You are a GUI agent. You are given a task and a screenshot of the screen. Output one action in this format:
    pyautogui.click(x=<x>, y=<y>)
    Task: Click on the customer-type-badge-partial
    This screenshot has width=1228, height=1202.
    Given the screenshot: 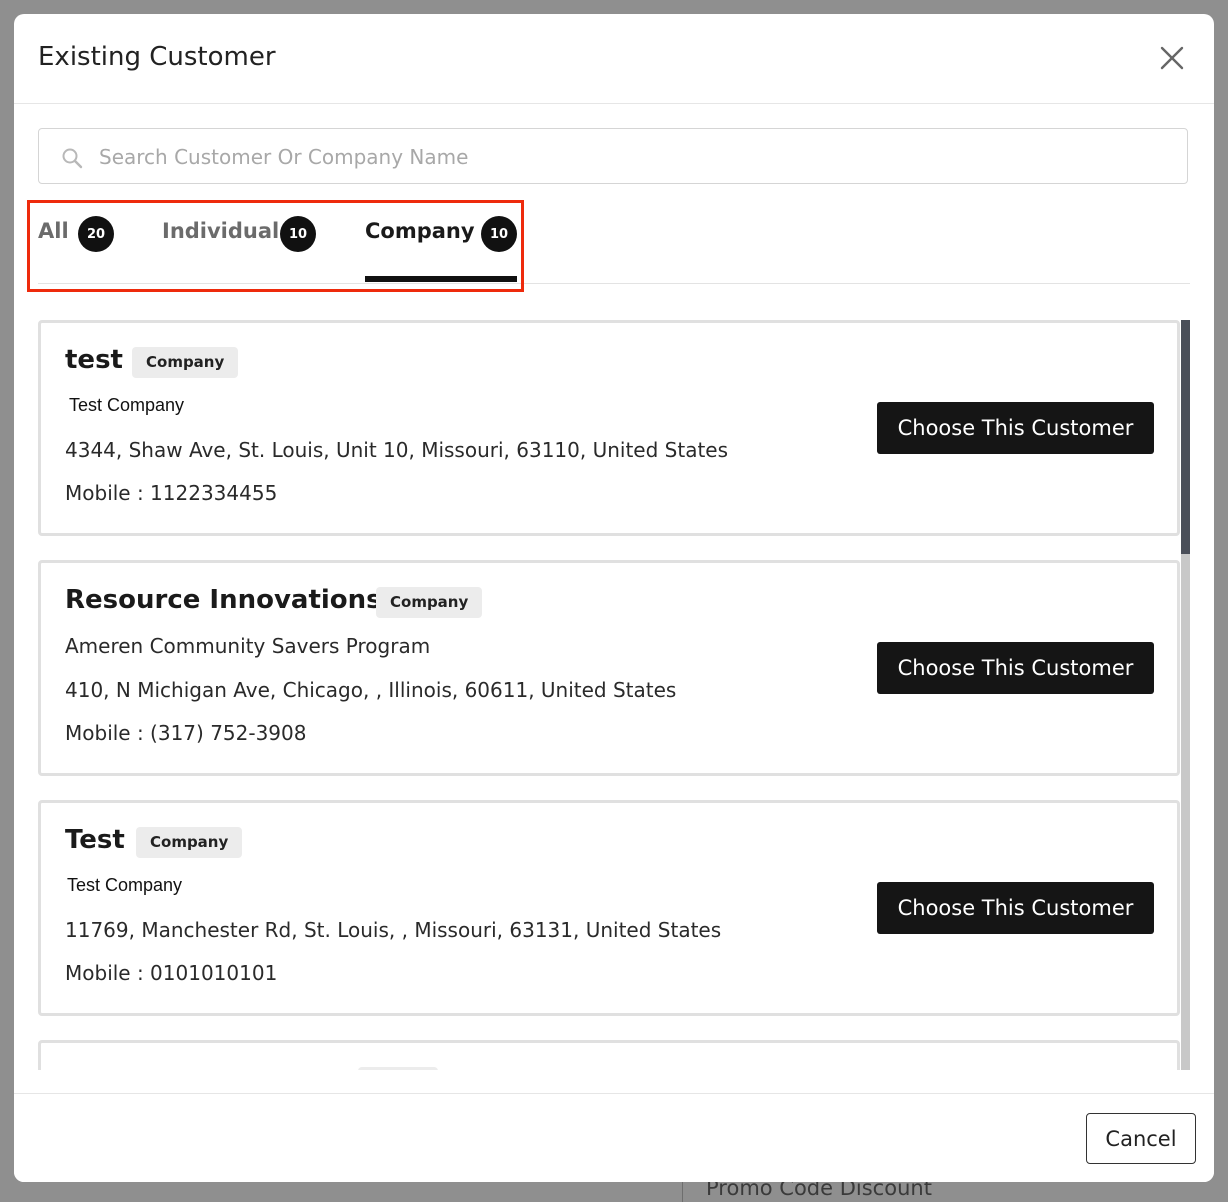 What is the action you would take?
    pyautogui.click(x=398, y=1068)
    